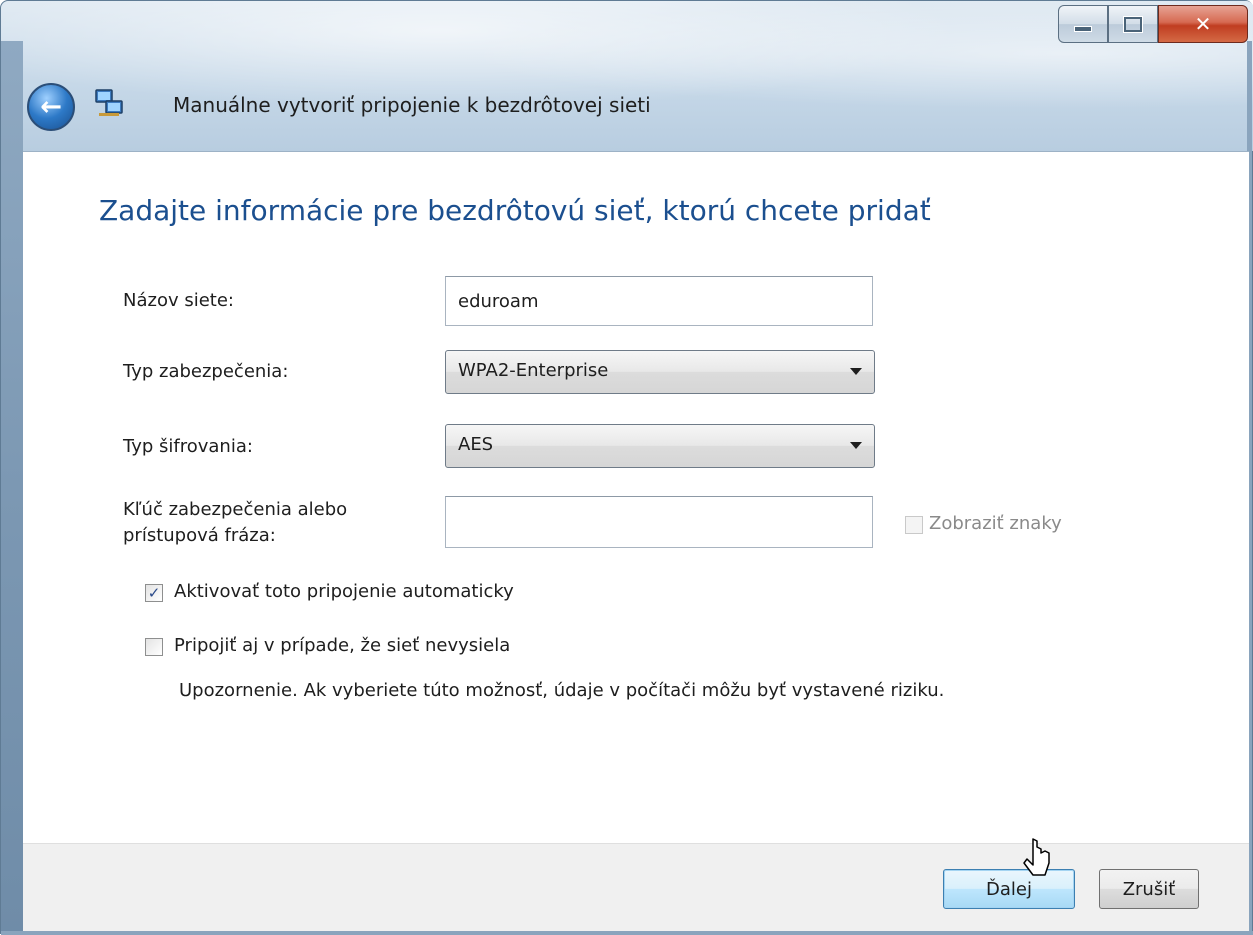  I want to click on window-border-bottom, so click(627, 933).